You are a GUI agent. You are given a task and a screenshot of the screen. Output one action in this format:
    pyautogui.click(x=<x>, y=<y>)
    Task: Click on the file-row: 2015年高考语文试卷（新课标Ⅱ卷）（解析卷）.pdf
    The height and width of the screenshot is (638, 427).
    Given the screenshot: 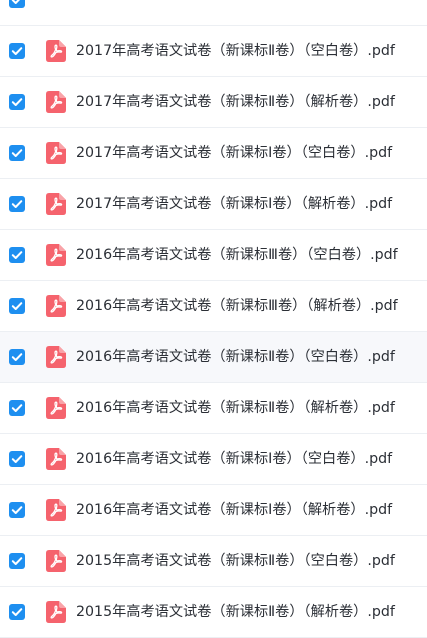 What is the action you would take?
    pyautogui.click(x=213, y=612)
    